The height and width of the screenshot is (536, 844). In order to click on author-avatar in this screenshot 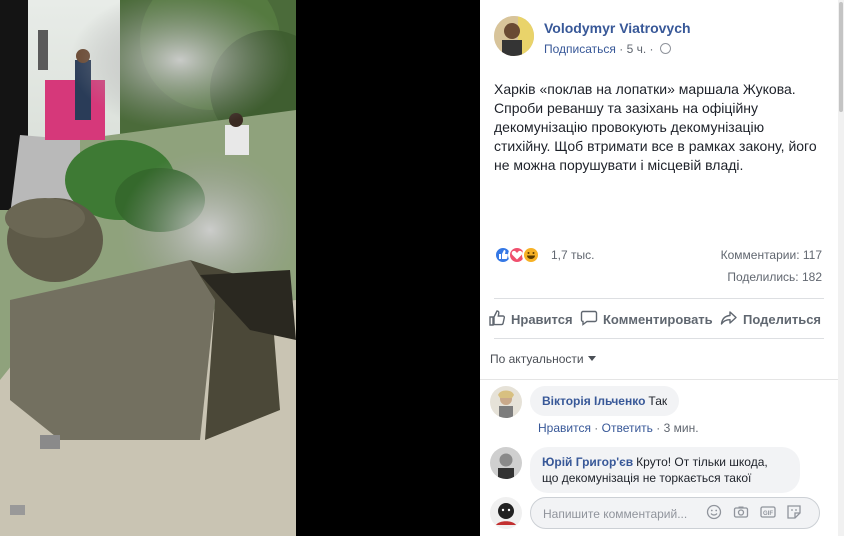, I will do `click(514, 36)`.